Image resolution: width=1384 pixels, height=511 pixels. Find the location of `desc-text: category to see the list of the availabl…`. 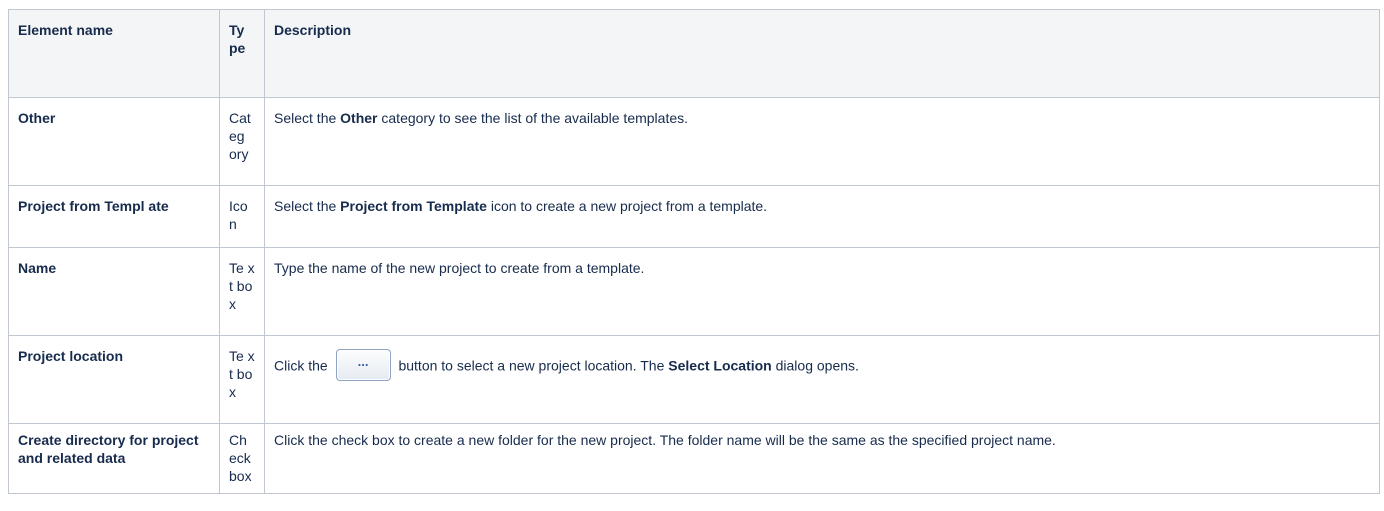

desc-text: category to see the list of the availabl… is located at coordinates (533, 118).